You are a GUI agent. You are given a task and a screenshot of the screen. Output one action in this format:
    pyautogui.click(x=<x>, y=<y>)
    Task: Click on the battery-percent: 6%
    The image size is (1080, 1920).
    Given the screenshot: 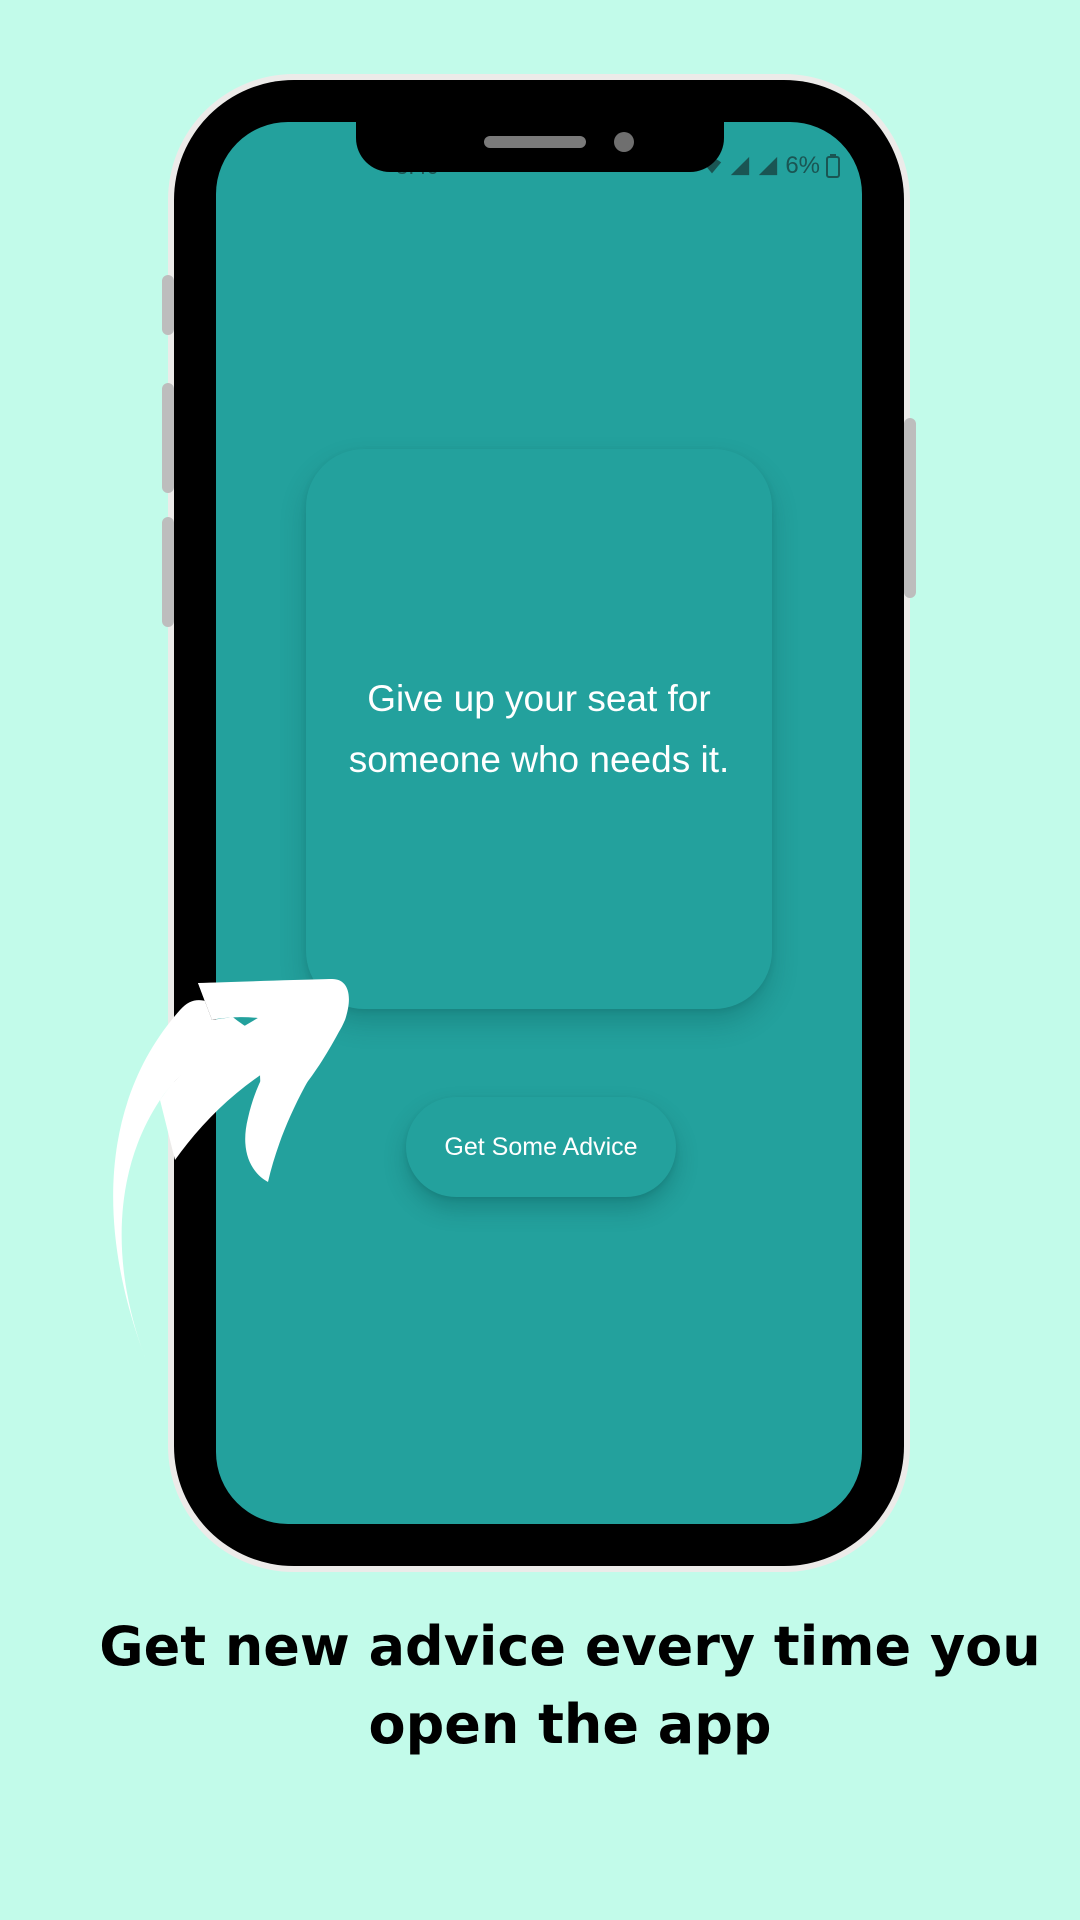 What is the action you would take?
    pyautogui.click(x=802, y=165)
    